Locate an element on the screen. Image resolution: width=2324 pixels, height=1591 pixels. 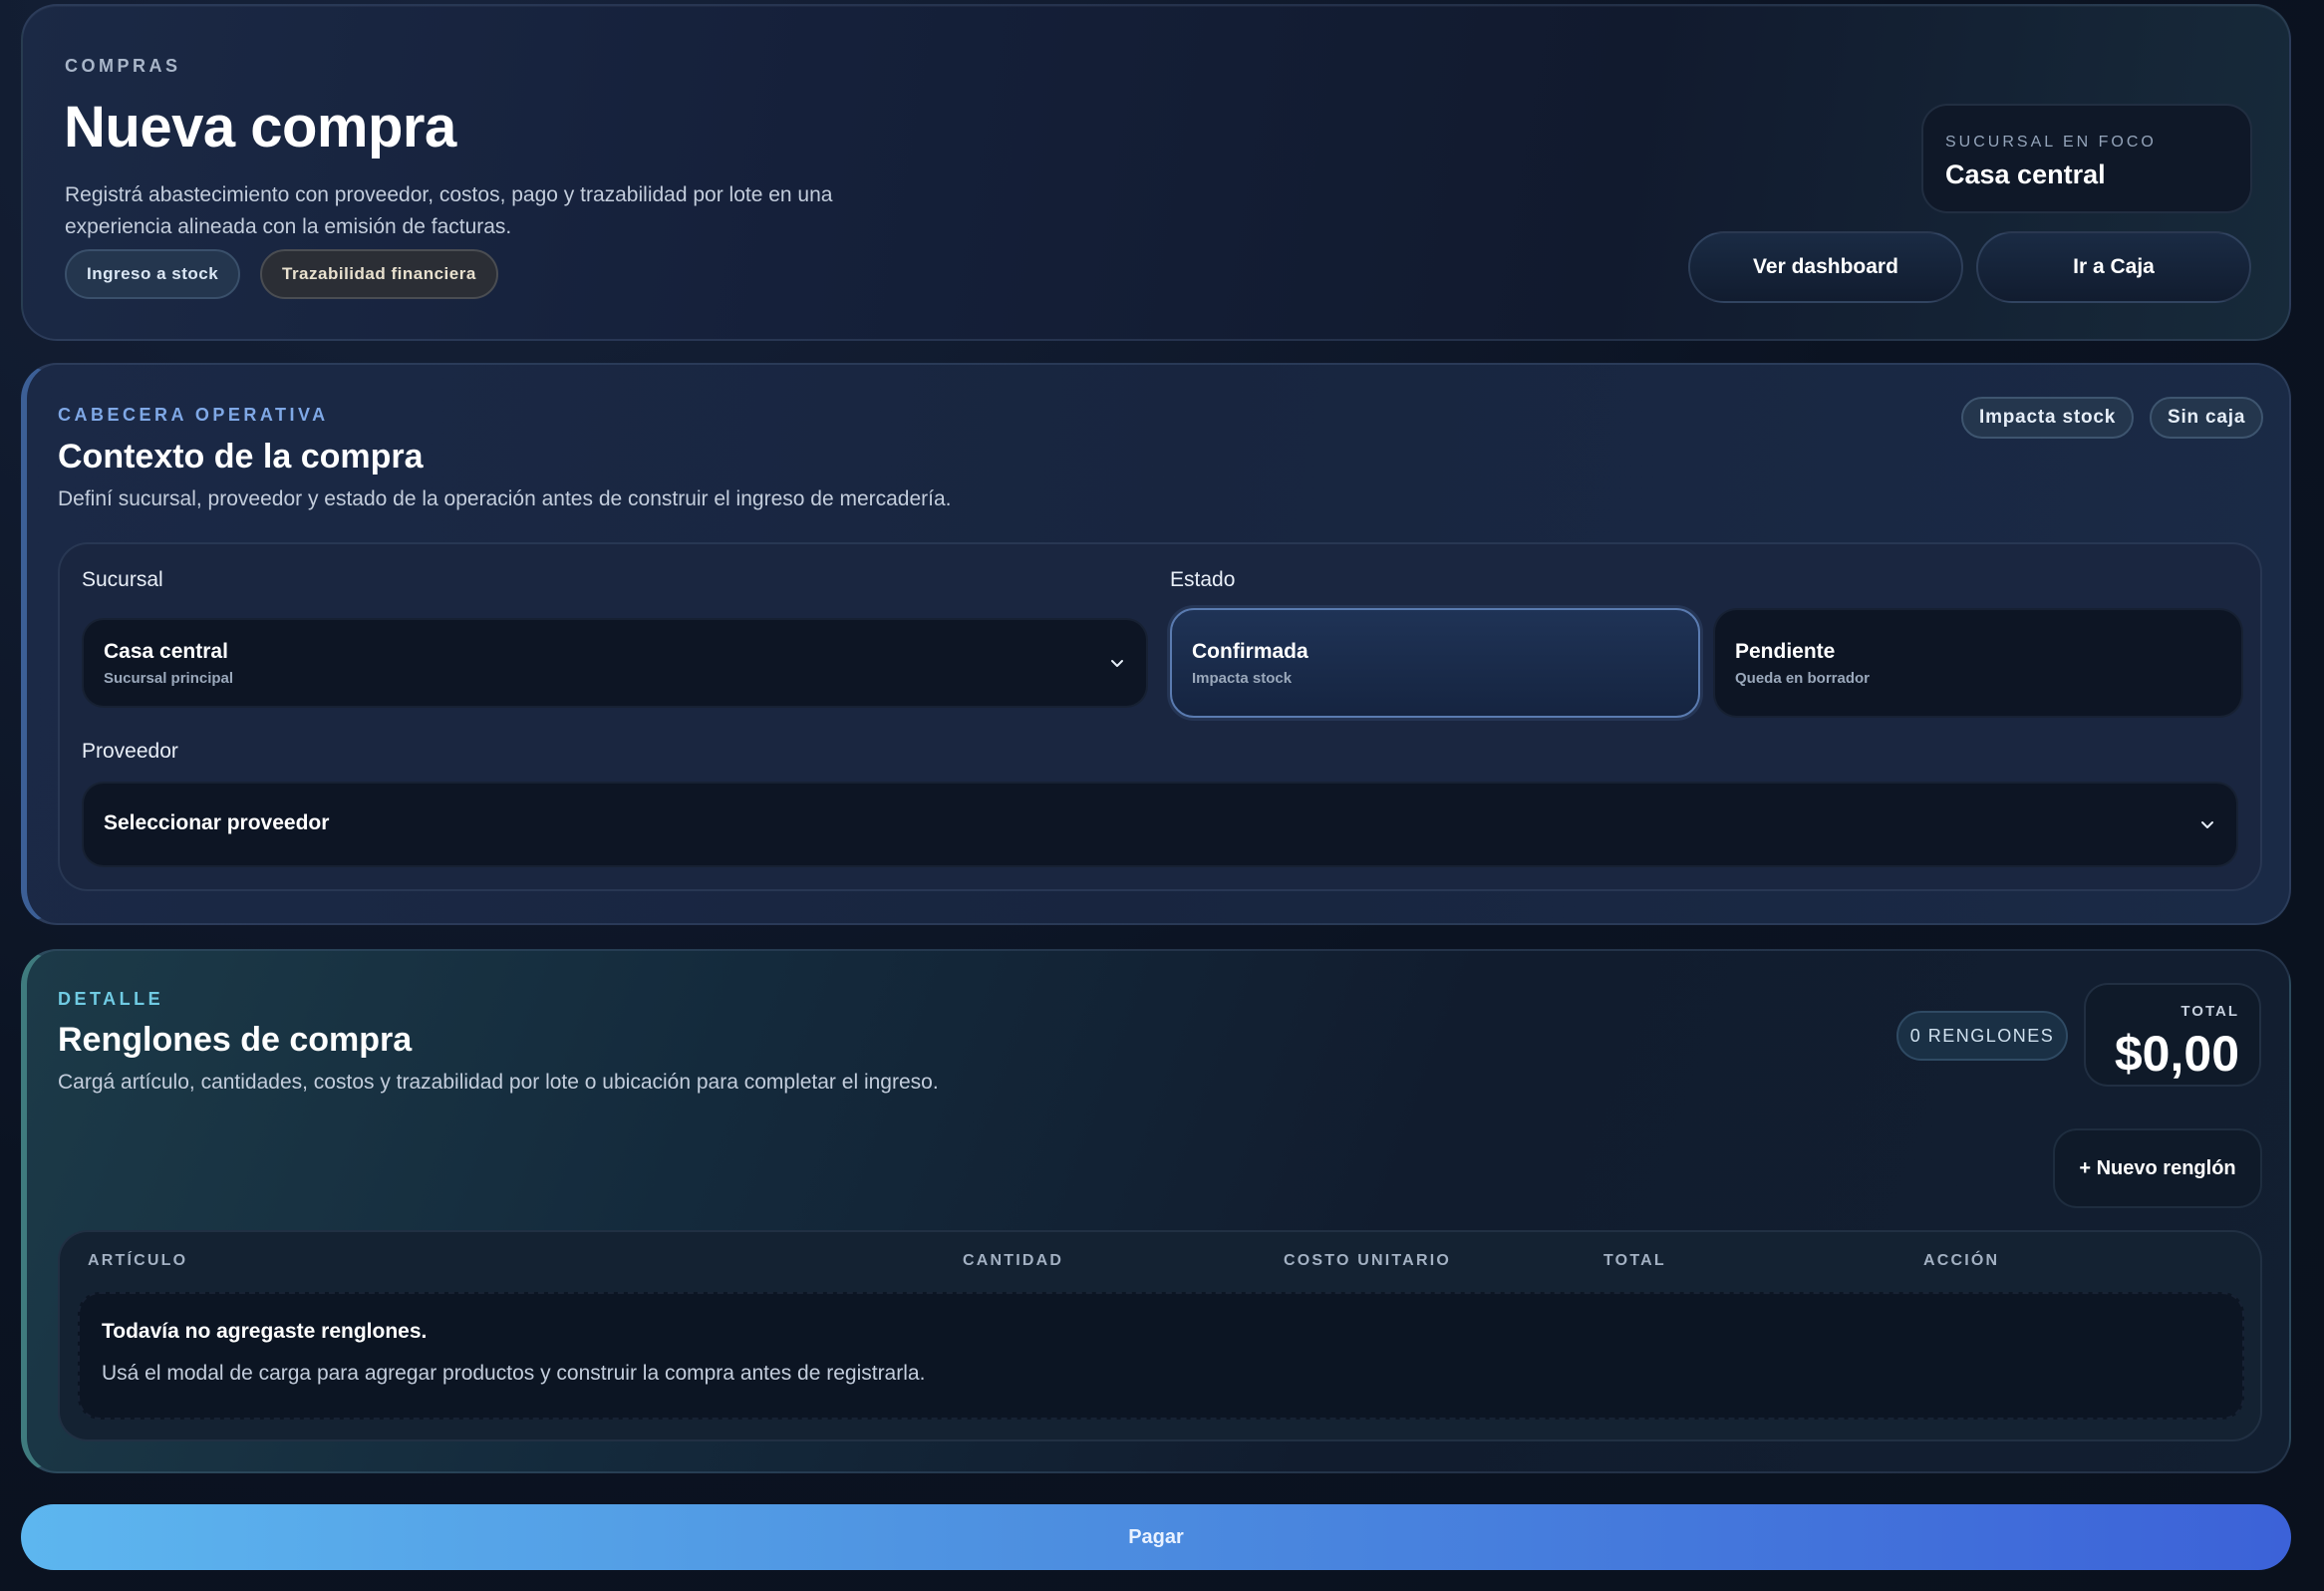
context-eyebrow: CABECERA OPERATIVA is located at coordinates (193, 415).